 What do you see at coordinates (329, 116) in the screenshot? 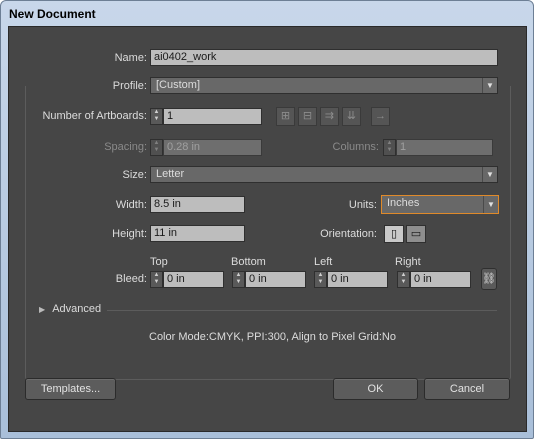
I see `arrange-by-row-icon: ⇉` at bounding box center [329, 116].